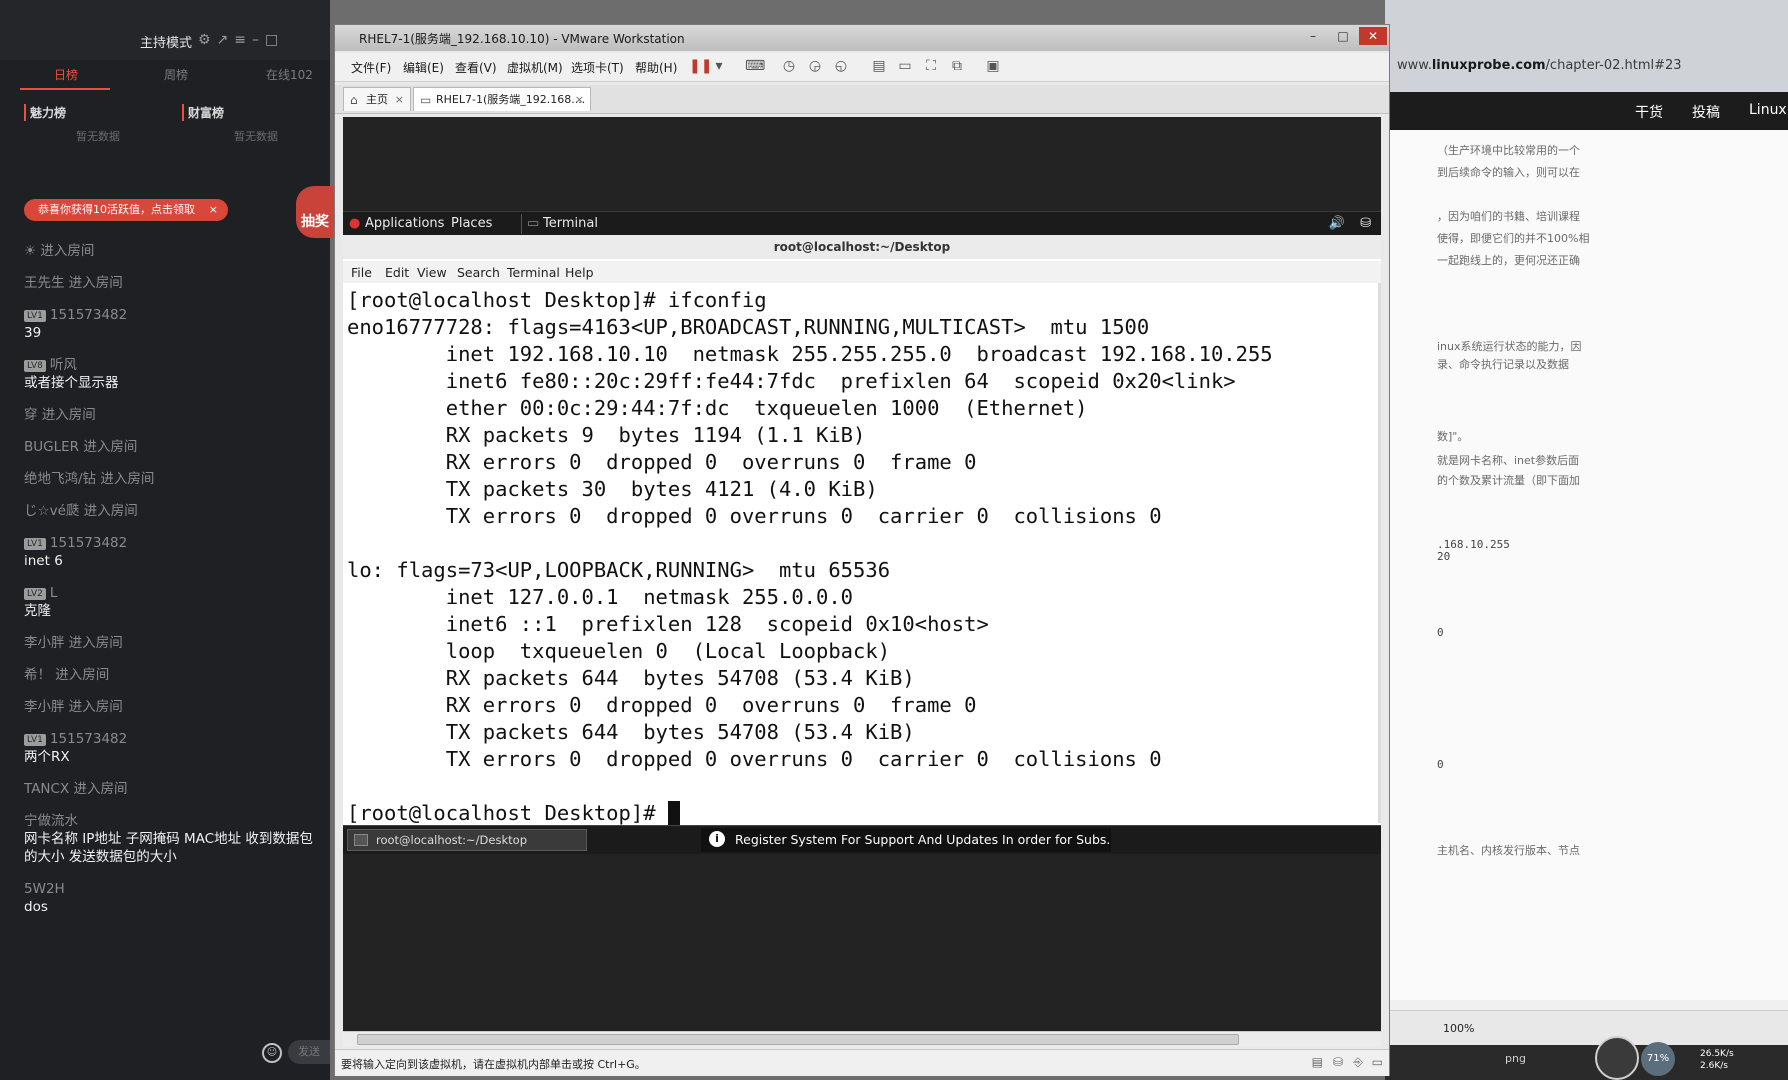 The height and width of the screenshot is (1080, 1788). I want to click on menu-tabs: 选项卡(T), so click(597, 67).